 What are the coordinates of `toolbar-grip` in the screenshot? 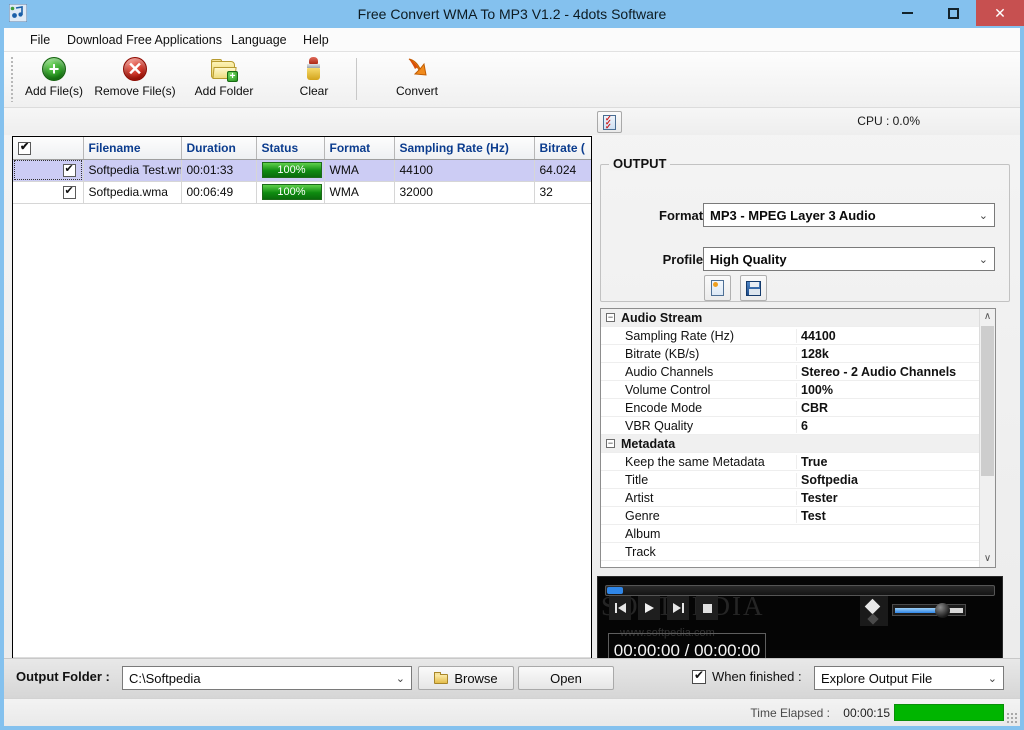 It's located at (12, 79).